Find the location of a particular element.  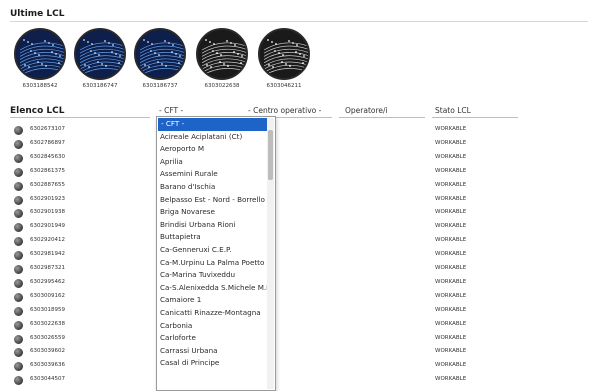

table-row: 6302995462 WORKABLE is located at coordinates (279, 284).